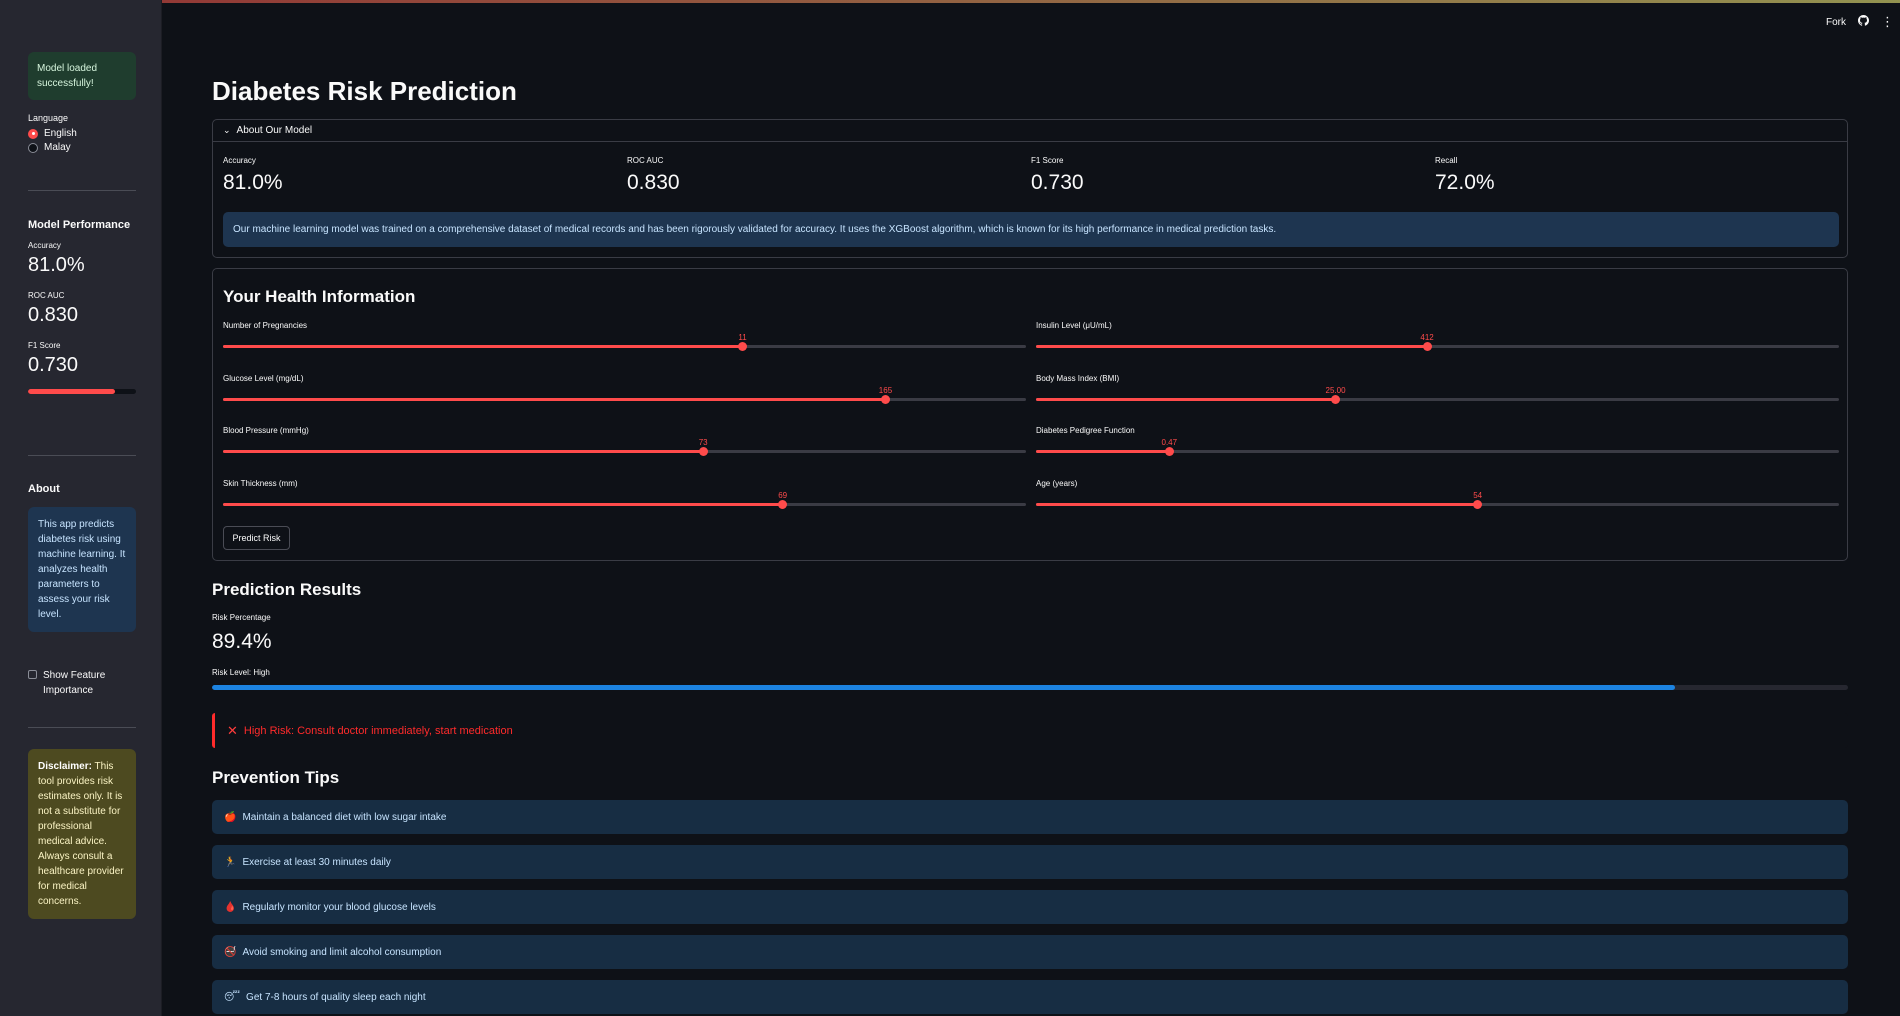 This screenshot has height=1016, width=1900. I want to click on performance-progress-fill, so click(72, 391).